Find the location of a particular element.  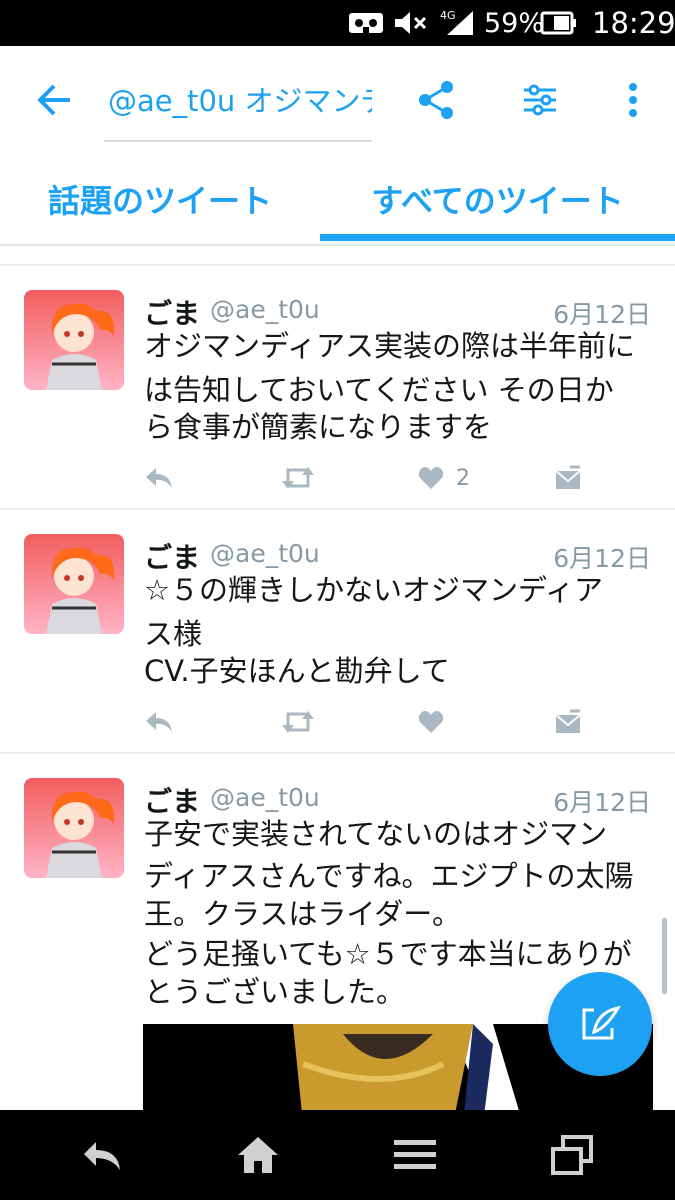

search-input: @ae_t0u オジマンディアス is located at coordinates (238, 106).